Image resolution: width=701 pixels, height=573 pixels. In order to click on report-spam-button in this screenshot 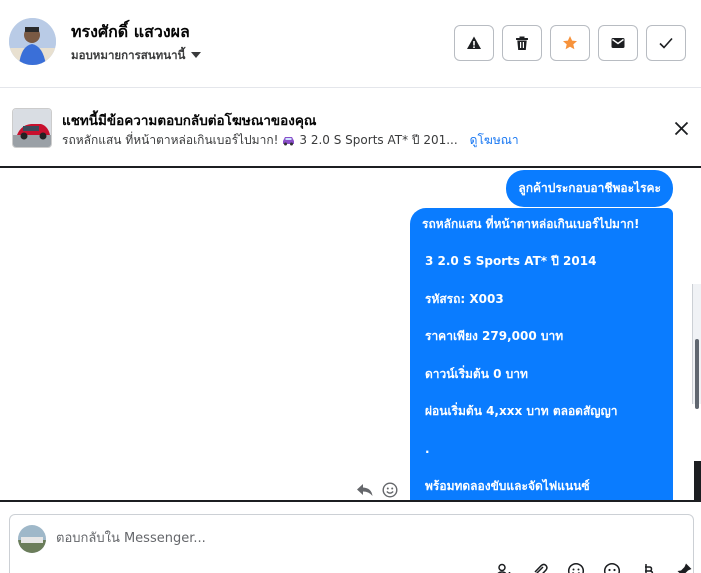, I will do `click(474, 43)`.